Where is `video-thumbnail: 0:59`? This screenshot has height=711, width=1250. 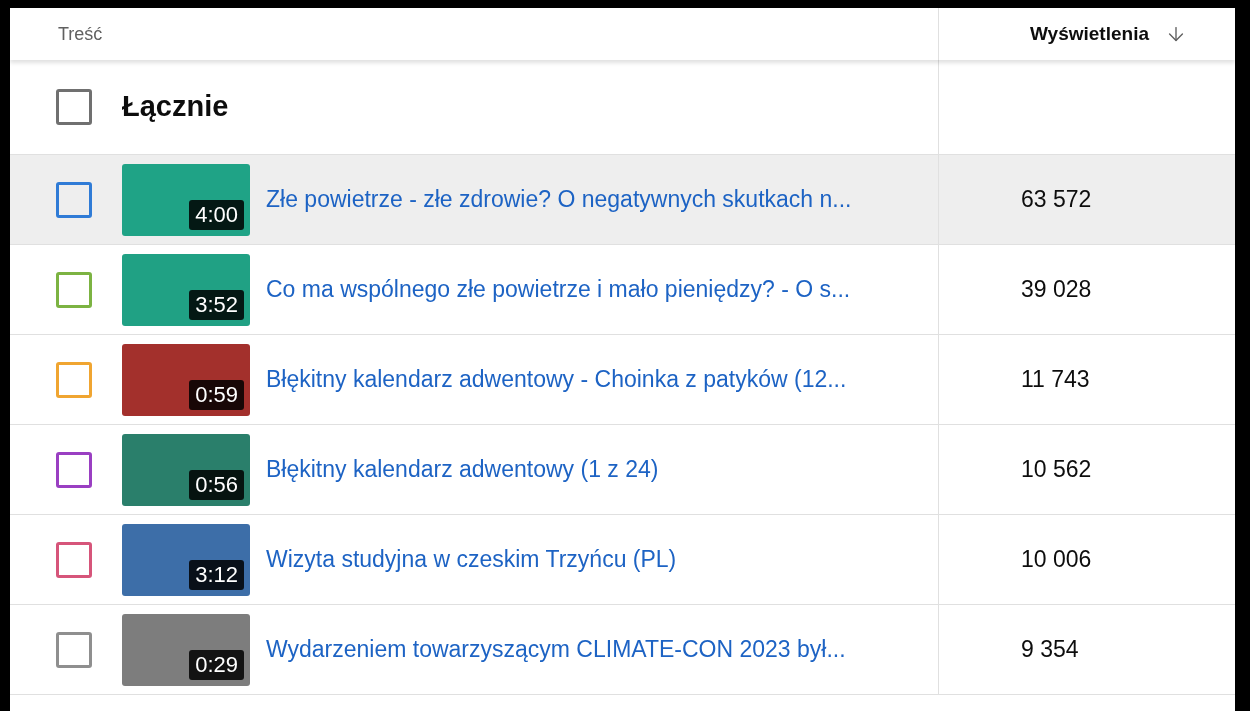 video-thumbnail: 0:59 is located at coordinates (186, 379).